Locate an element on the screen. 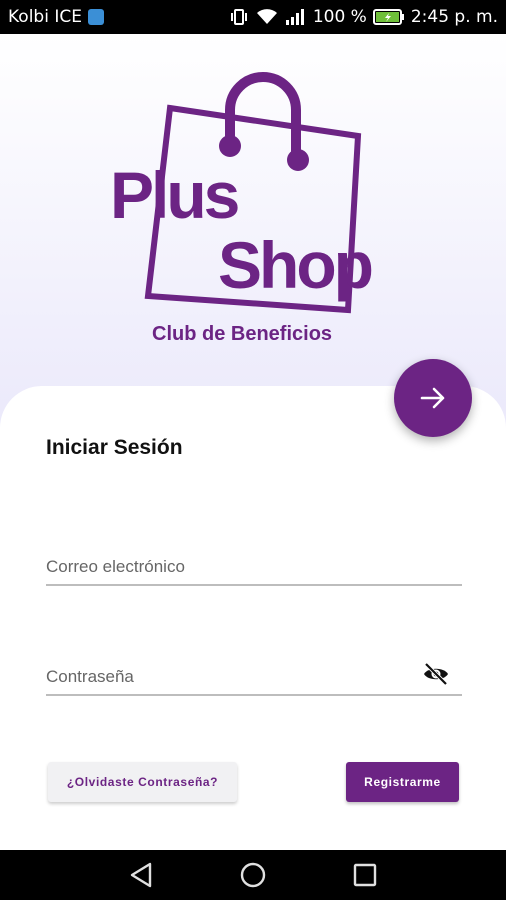 The height and width of the screenshot is (900, 506). password-input is located at coordinates (254, 668).